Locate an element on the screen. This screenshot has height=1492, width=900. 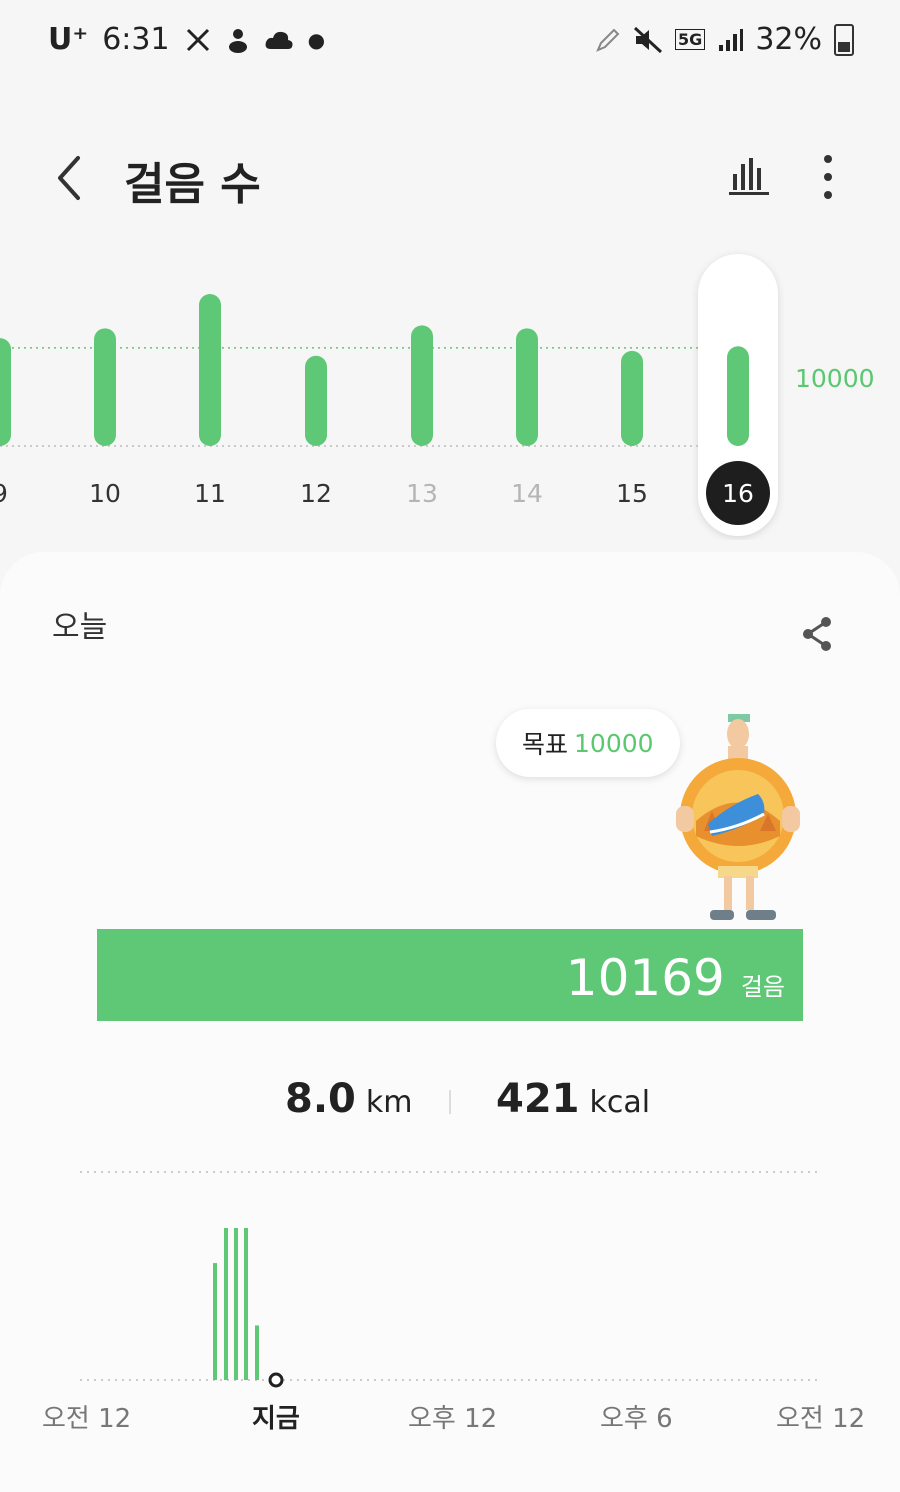
share-icon is located at coordinates (817, 634).